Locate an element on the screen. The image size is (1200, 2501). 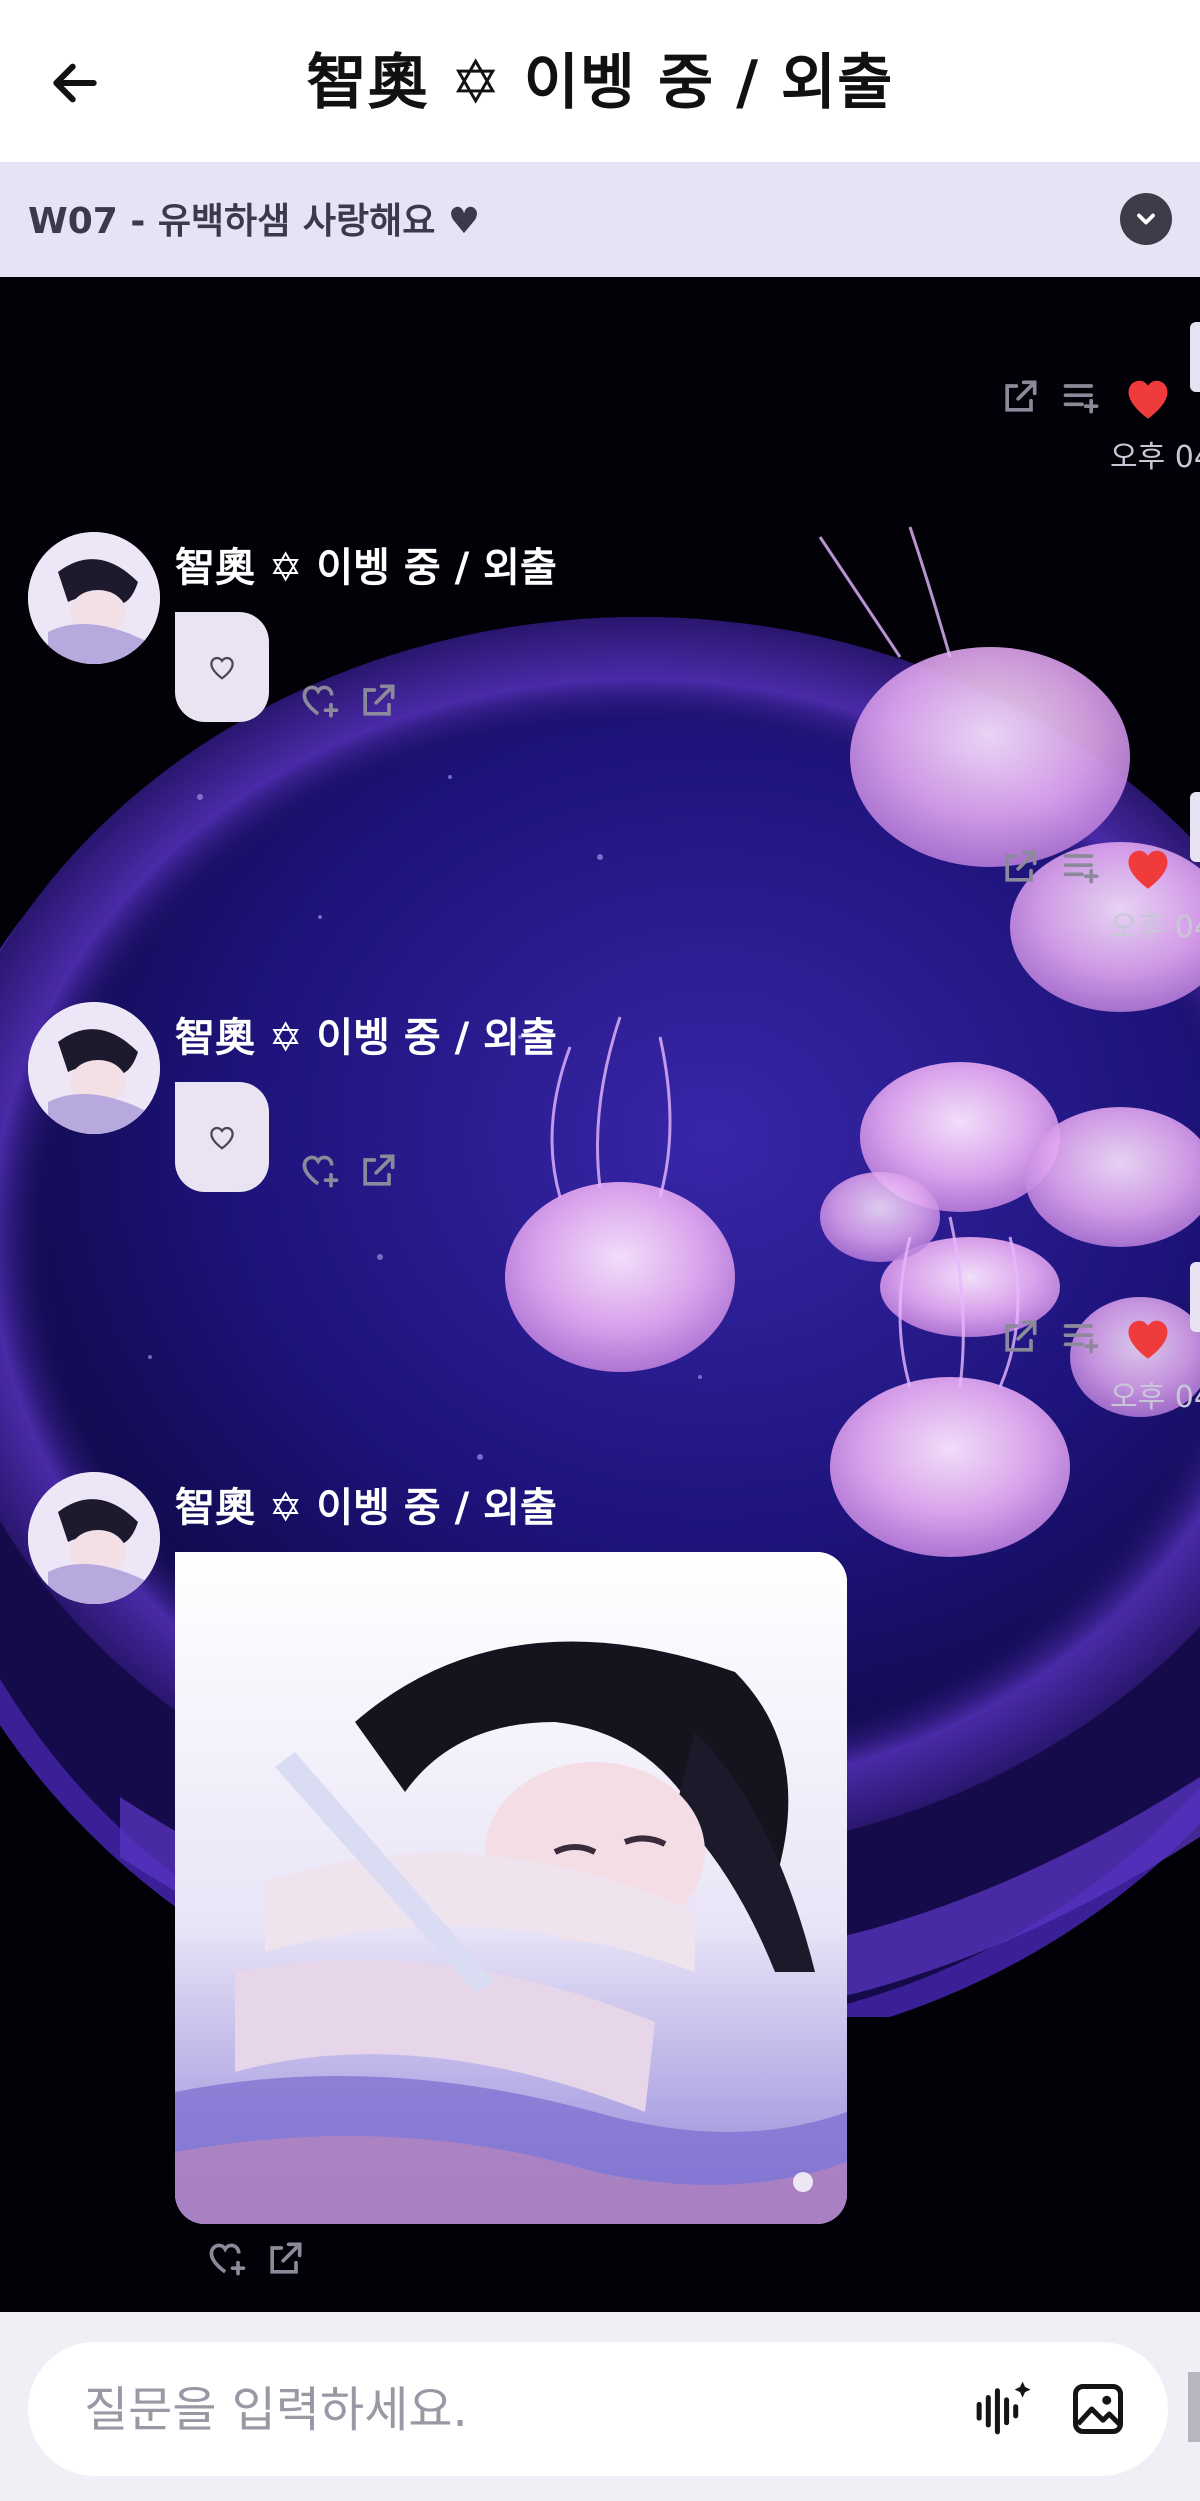
message-input-container is located at coordinates (598, 2409).